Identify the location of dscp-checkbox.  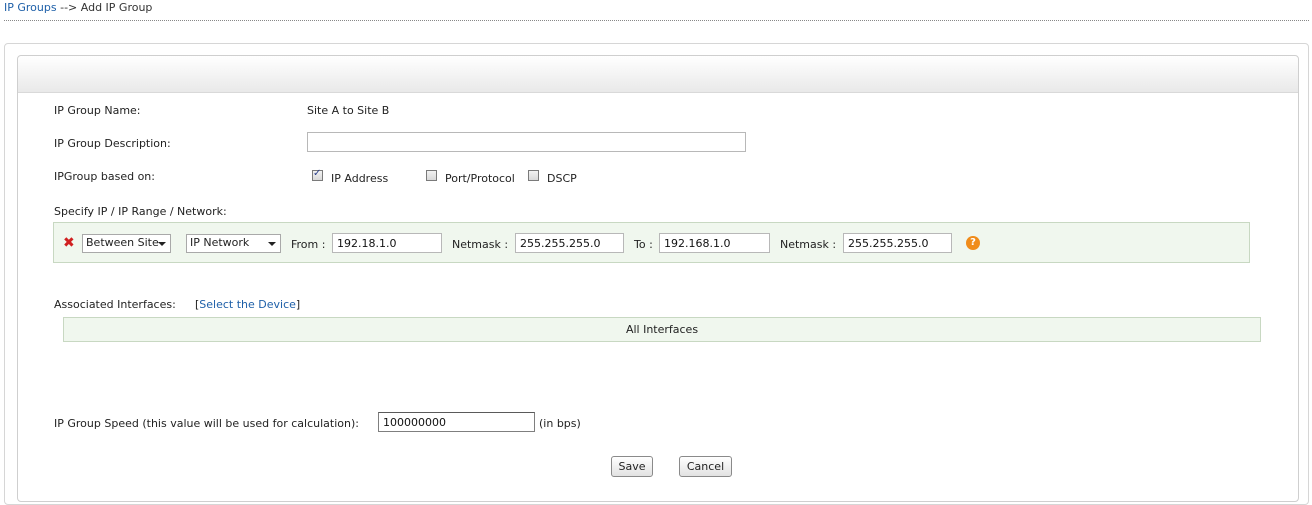
(533, 175).